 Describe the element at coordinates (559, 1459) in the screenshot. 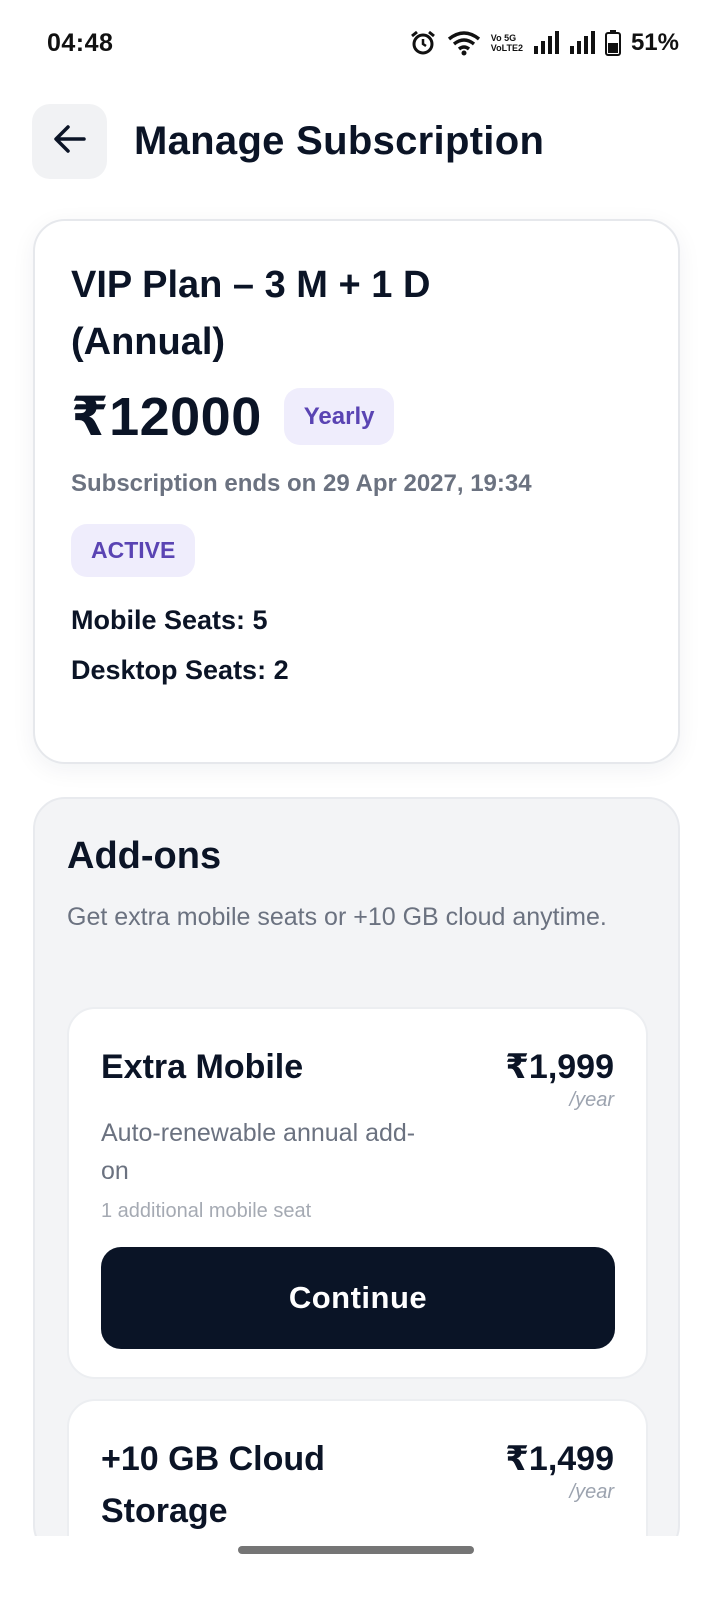

I see `addon-price: ₹1,499` at that location.